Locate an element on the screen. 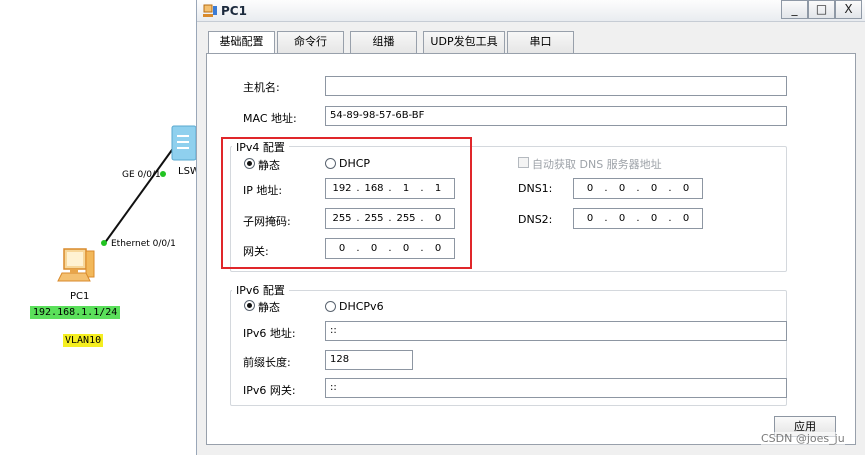 The image size is (865, 455). ip-address-label: IP 地址: is located at coordinates (263, 190).